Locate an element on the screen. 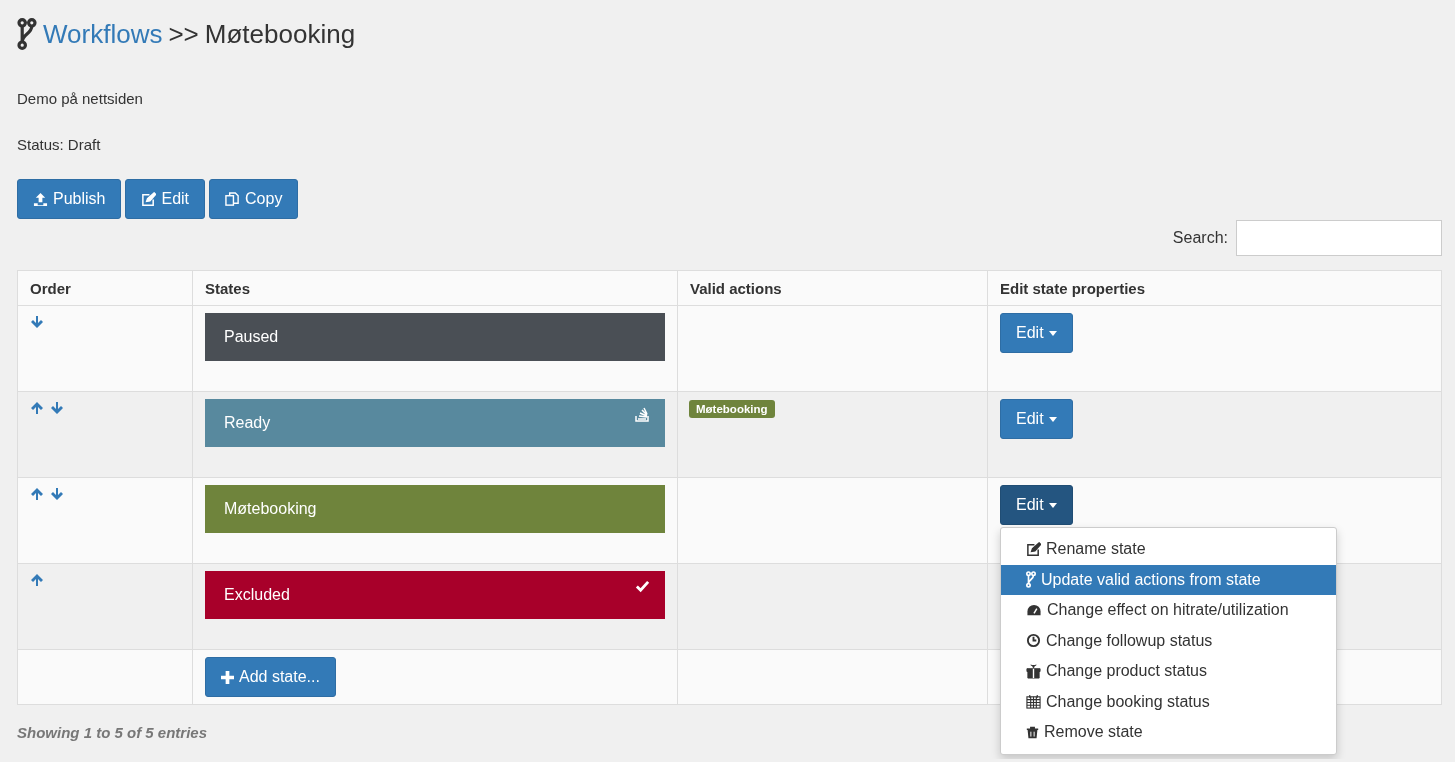 This screenshot has height=762, width=1455. status-text: Status: Draft is located at coordinates (59, 144).